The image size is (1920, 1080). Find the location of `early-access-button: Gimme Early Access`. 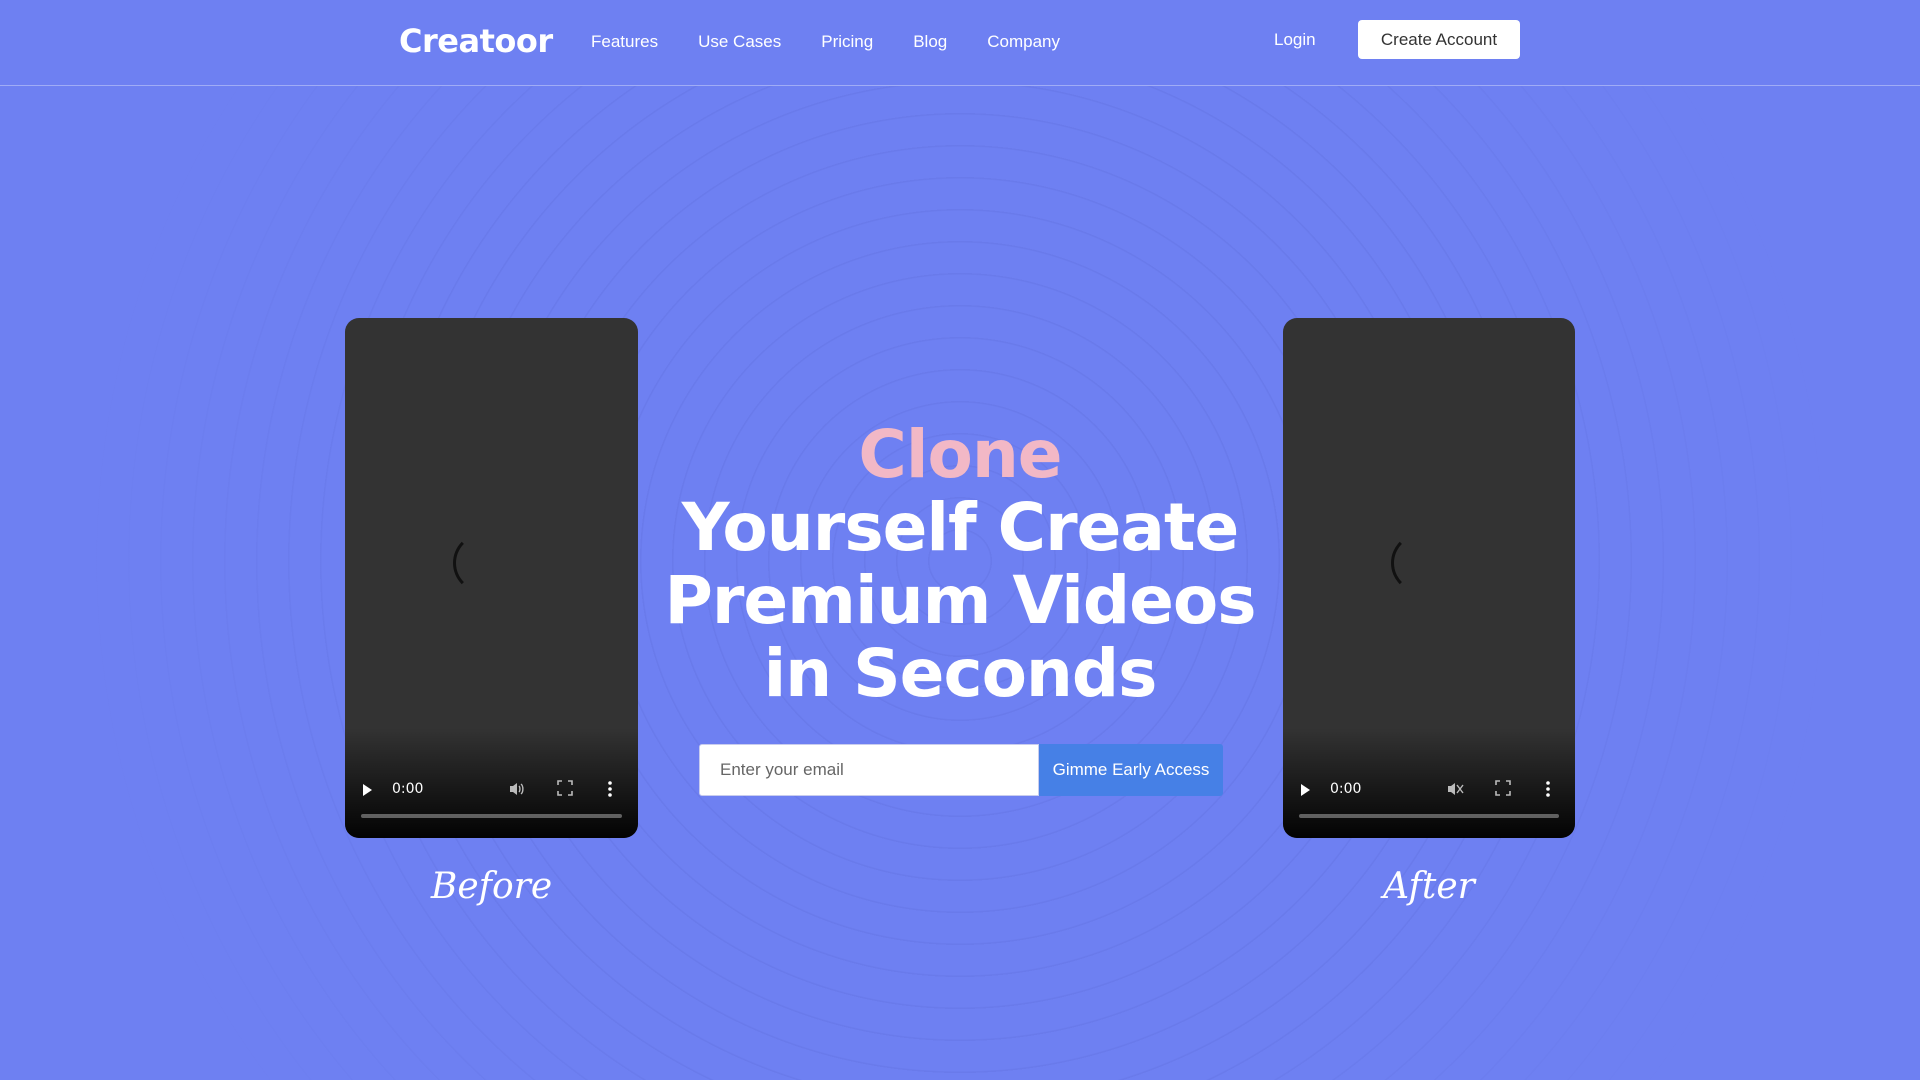

early-access-button: Gimme Early Access is located at coordinates (1131, 770).